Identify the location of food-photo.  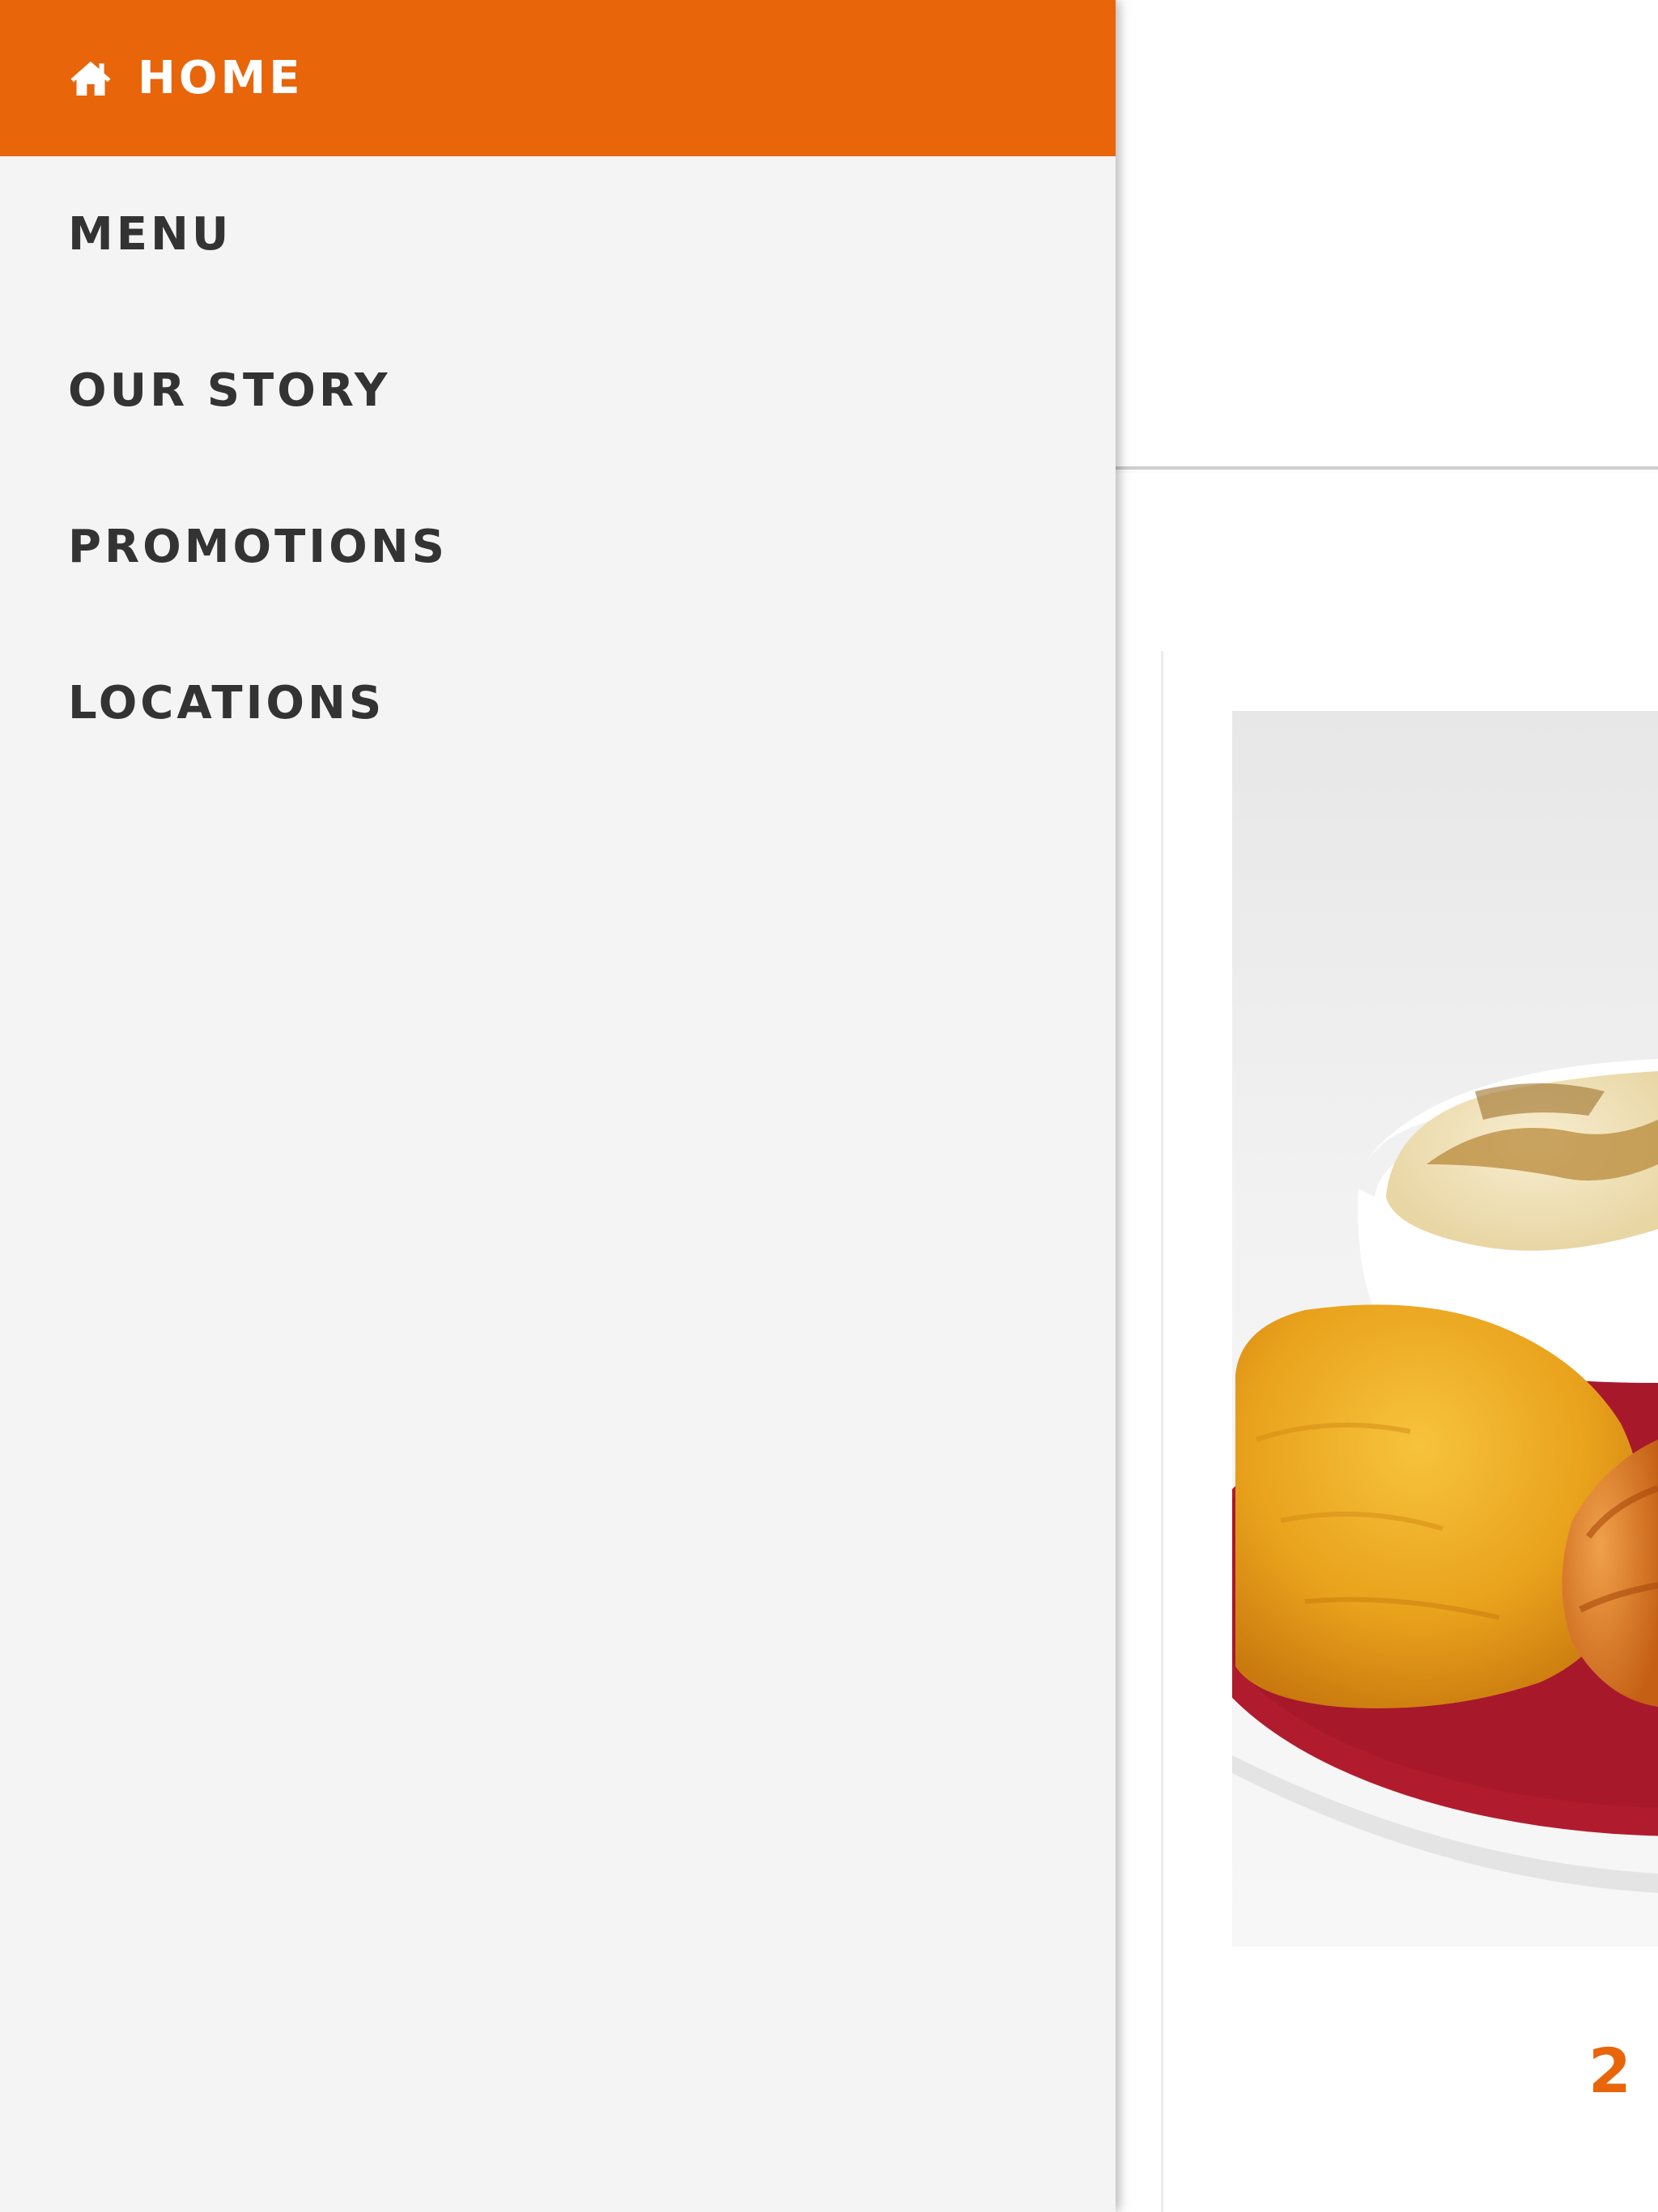
(1445, 1329).